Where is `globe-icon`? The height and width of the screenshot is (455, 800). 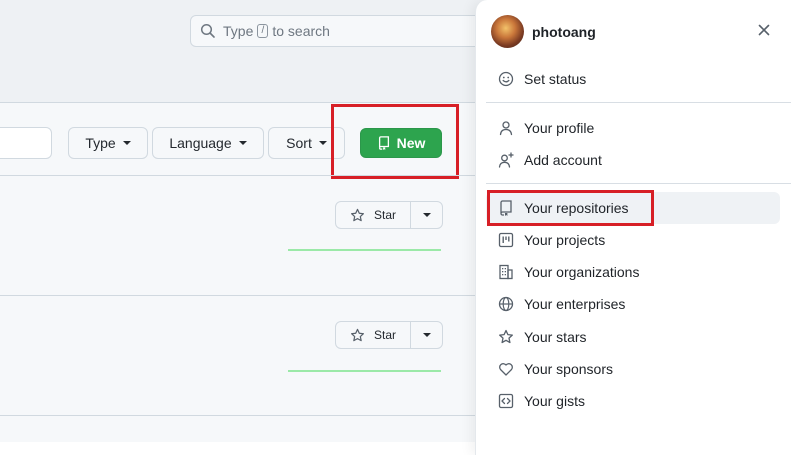
globe-icon is located at coordinates (506, 304).